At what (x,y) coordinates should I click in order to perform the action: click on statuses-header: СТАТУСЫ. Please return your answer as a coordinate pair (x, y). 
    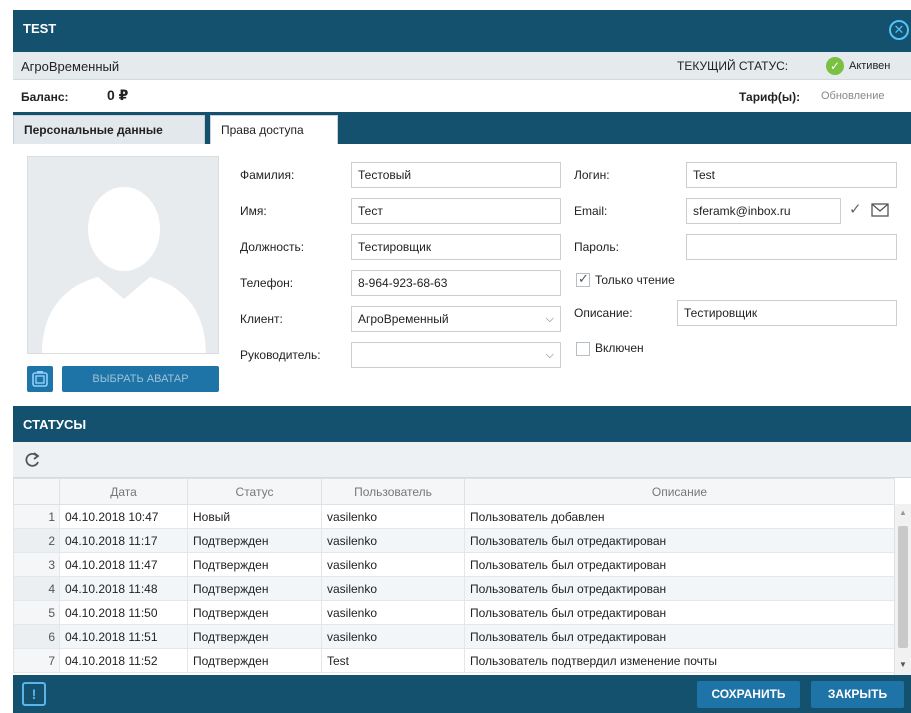
    Looking at the image, I should click on (462, 424).